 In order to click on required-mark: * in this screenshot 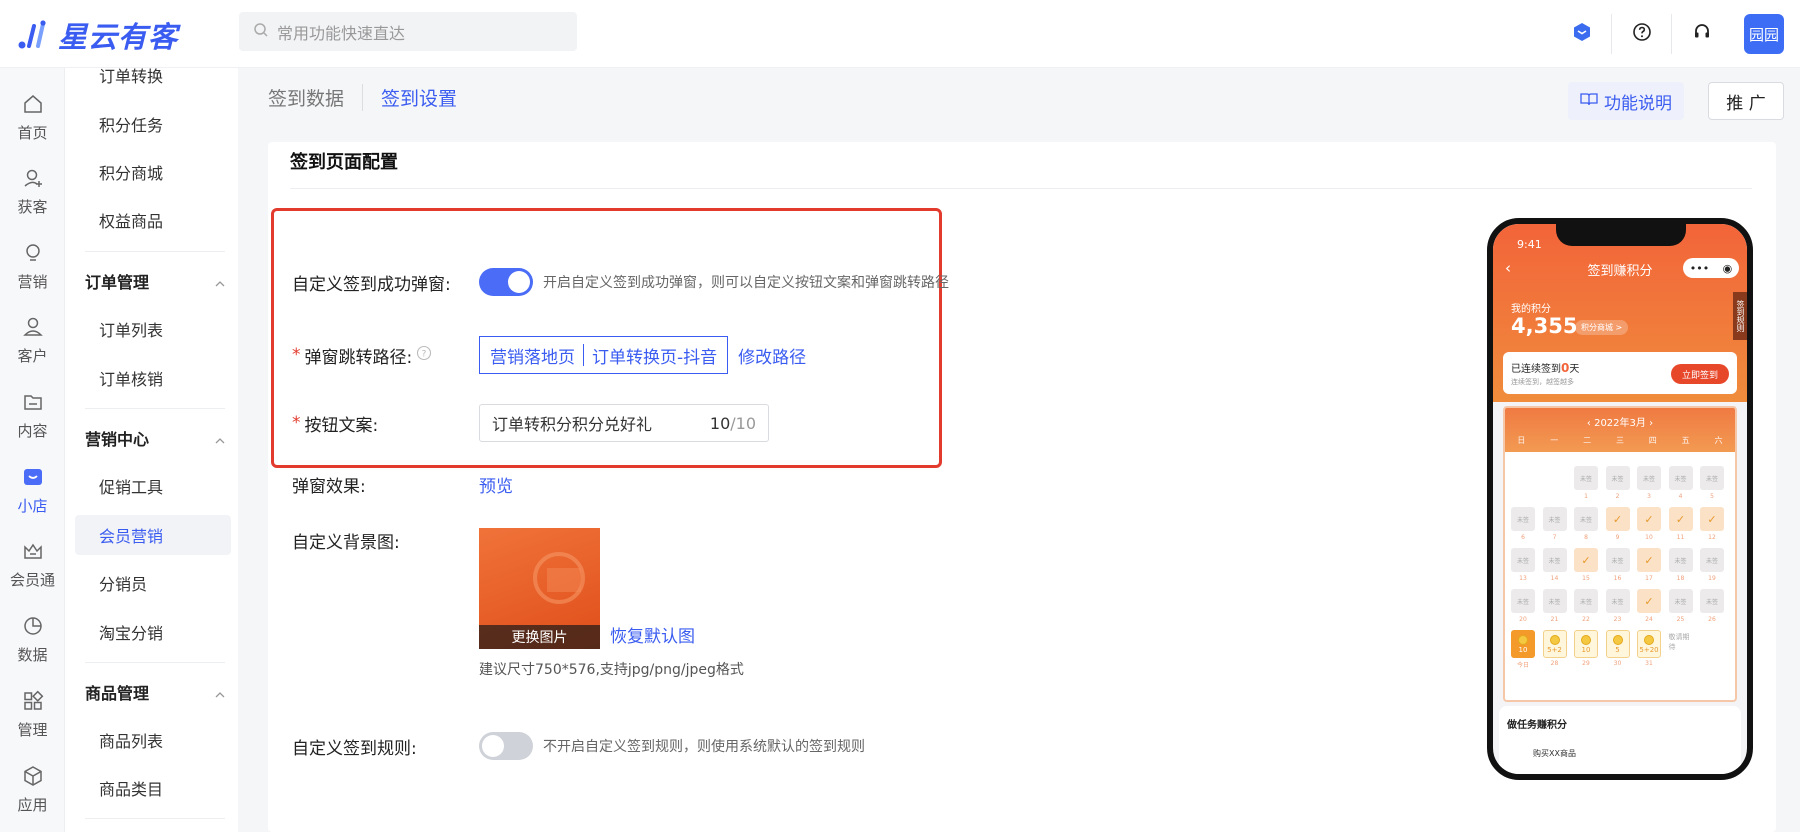, I will do `click(296, 355)`.